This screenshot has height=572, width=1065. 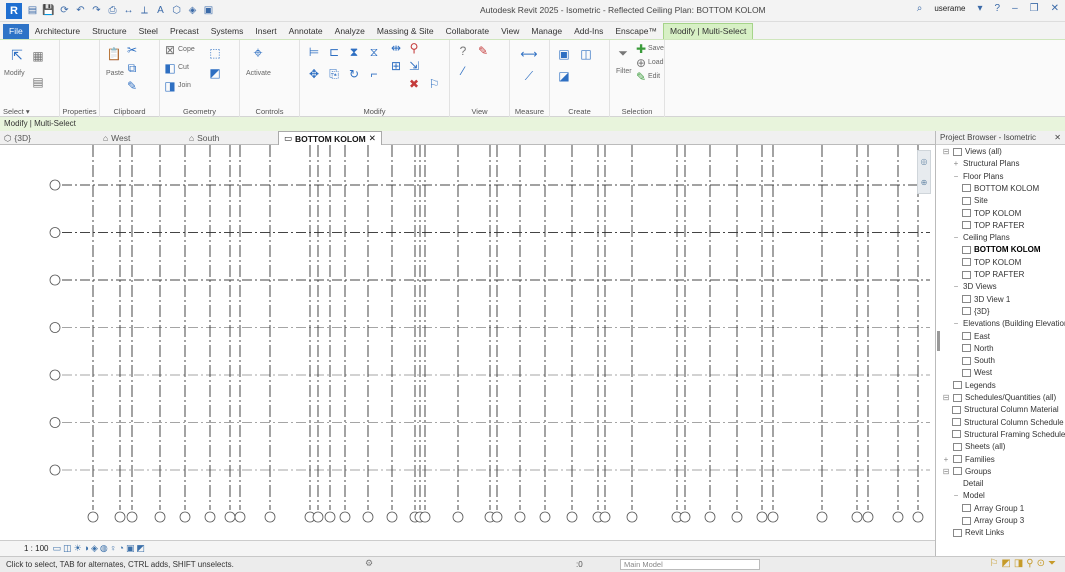 I want to click on browser-tree-item: − Model, so click(x=968, y=495).